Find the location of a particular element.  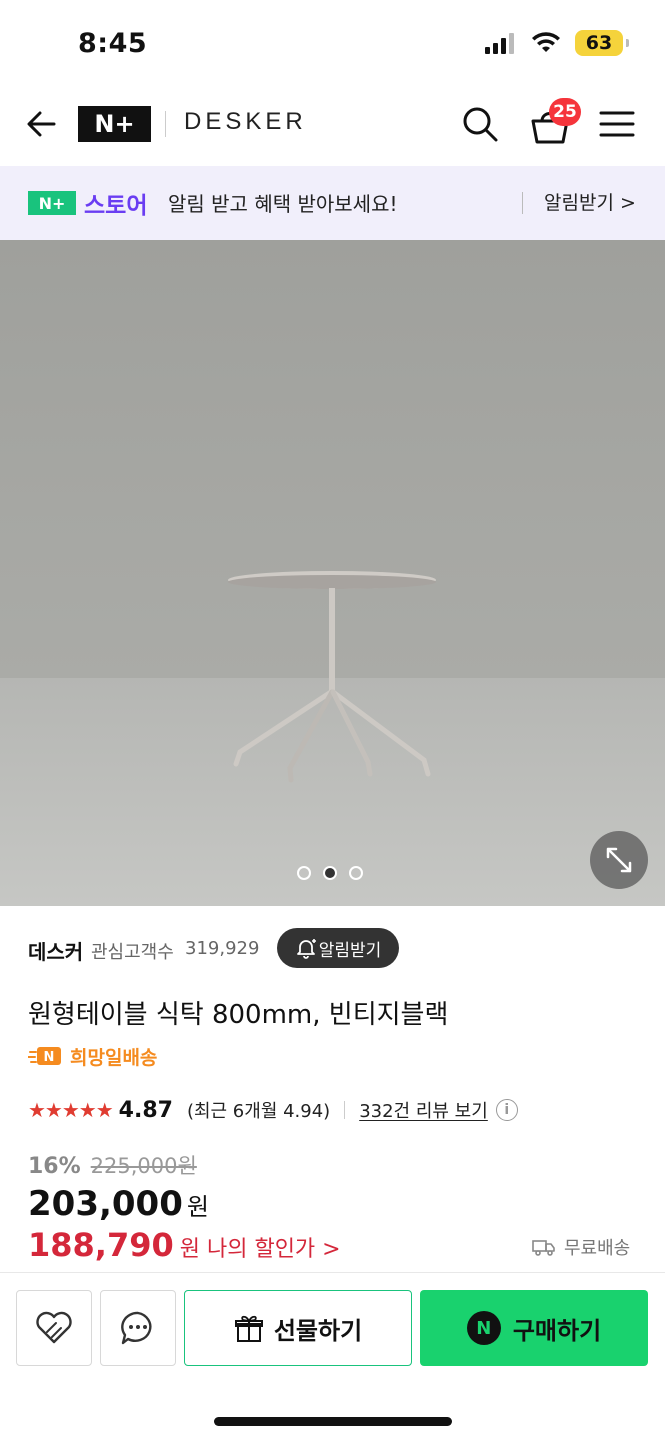

rating-recent: (최근 6개월 4.94) is located at coordinates (258, 1111).